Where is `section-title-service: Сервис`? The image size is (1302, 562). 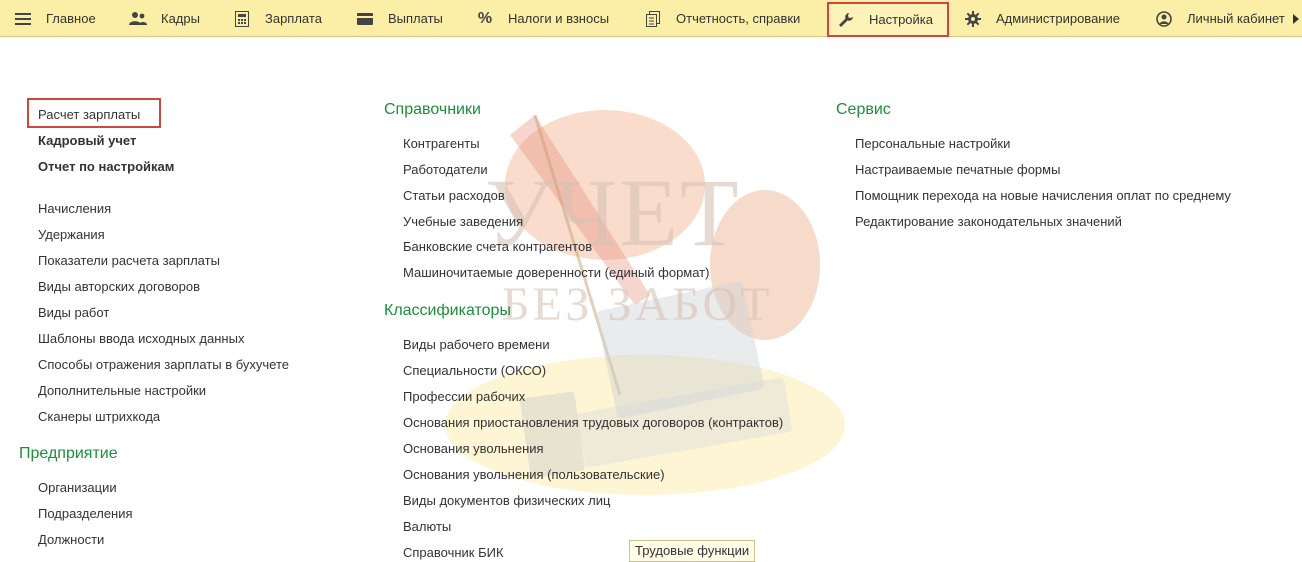 section-title-service: Сервис is located at coordinates (863, 109).